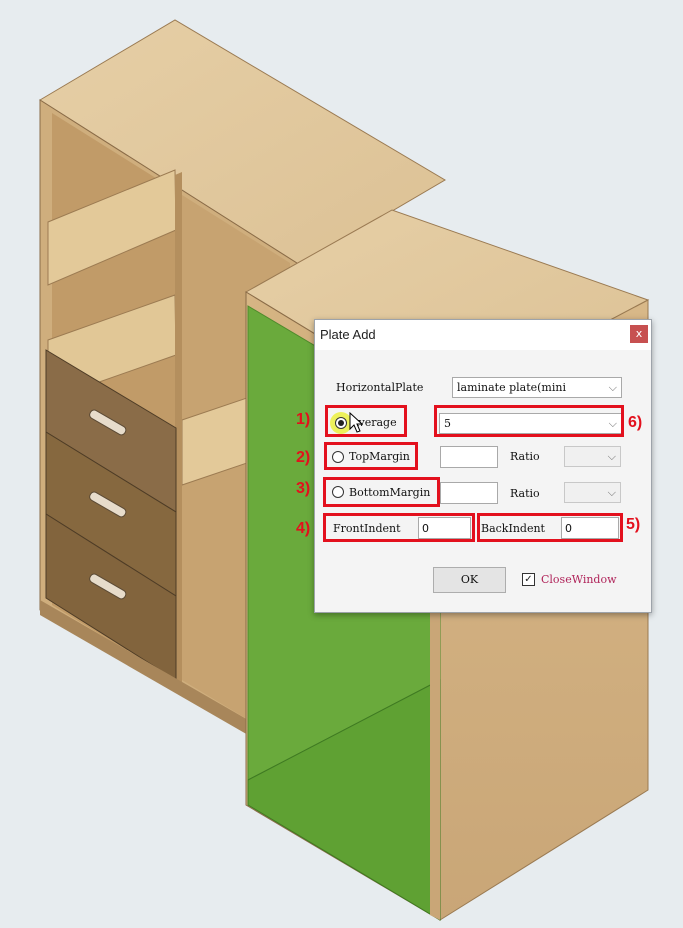 The width and height of the screenshot is (683, 928). Describe the element at coordinates (590, 528) in the screenshot. I see `back-indent-input: 0` at that location.